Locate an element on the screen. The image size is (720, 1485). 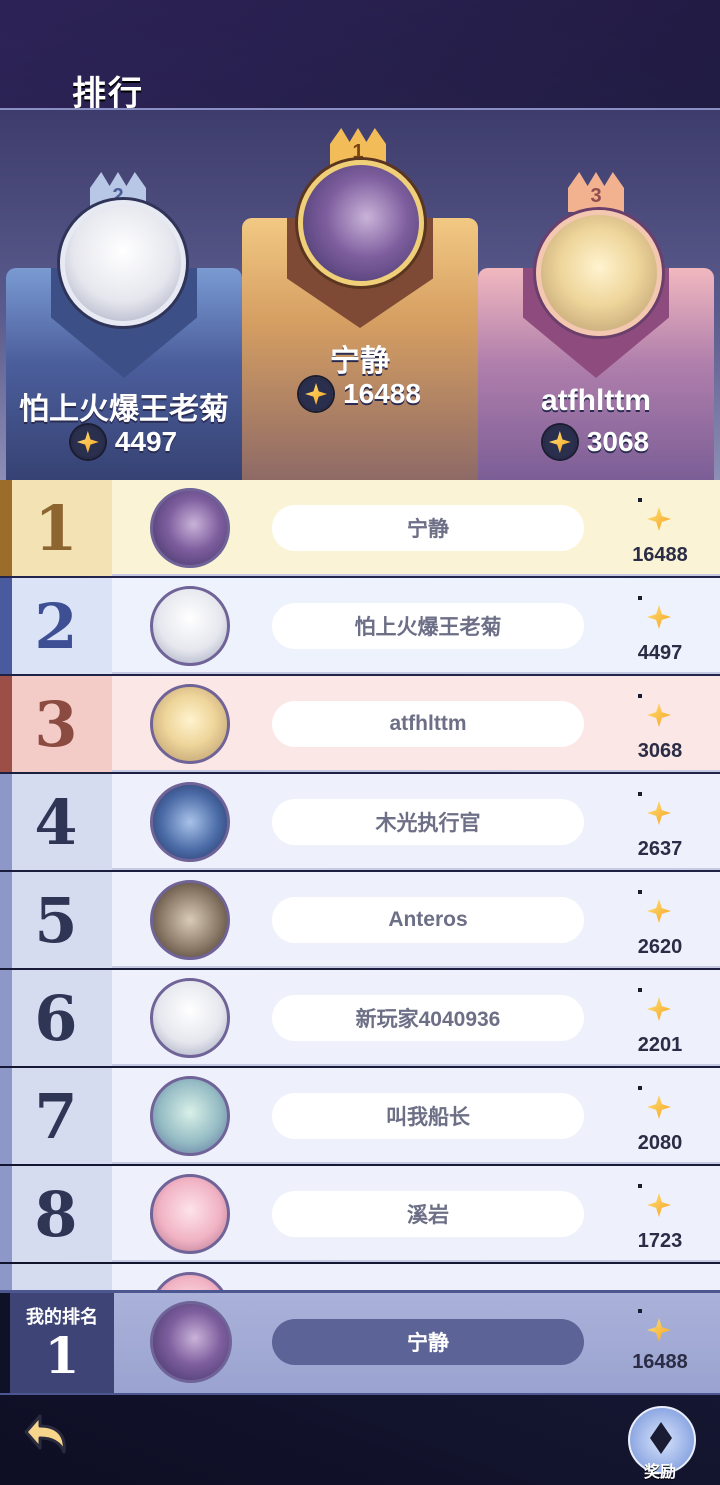
podium-score-third: 3068 is located at coordinates (596, 442).